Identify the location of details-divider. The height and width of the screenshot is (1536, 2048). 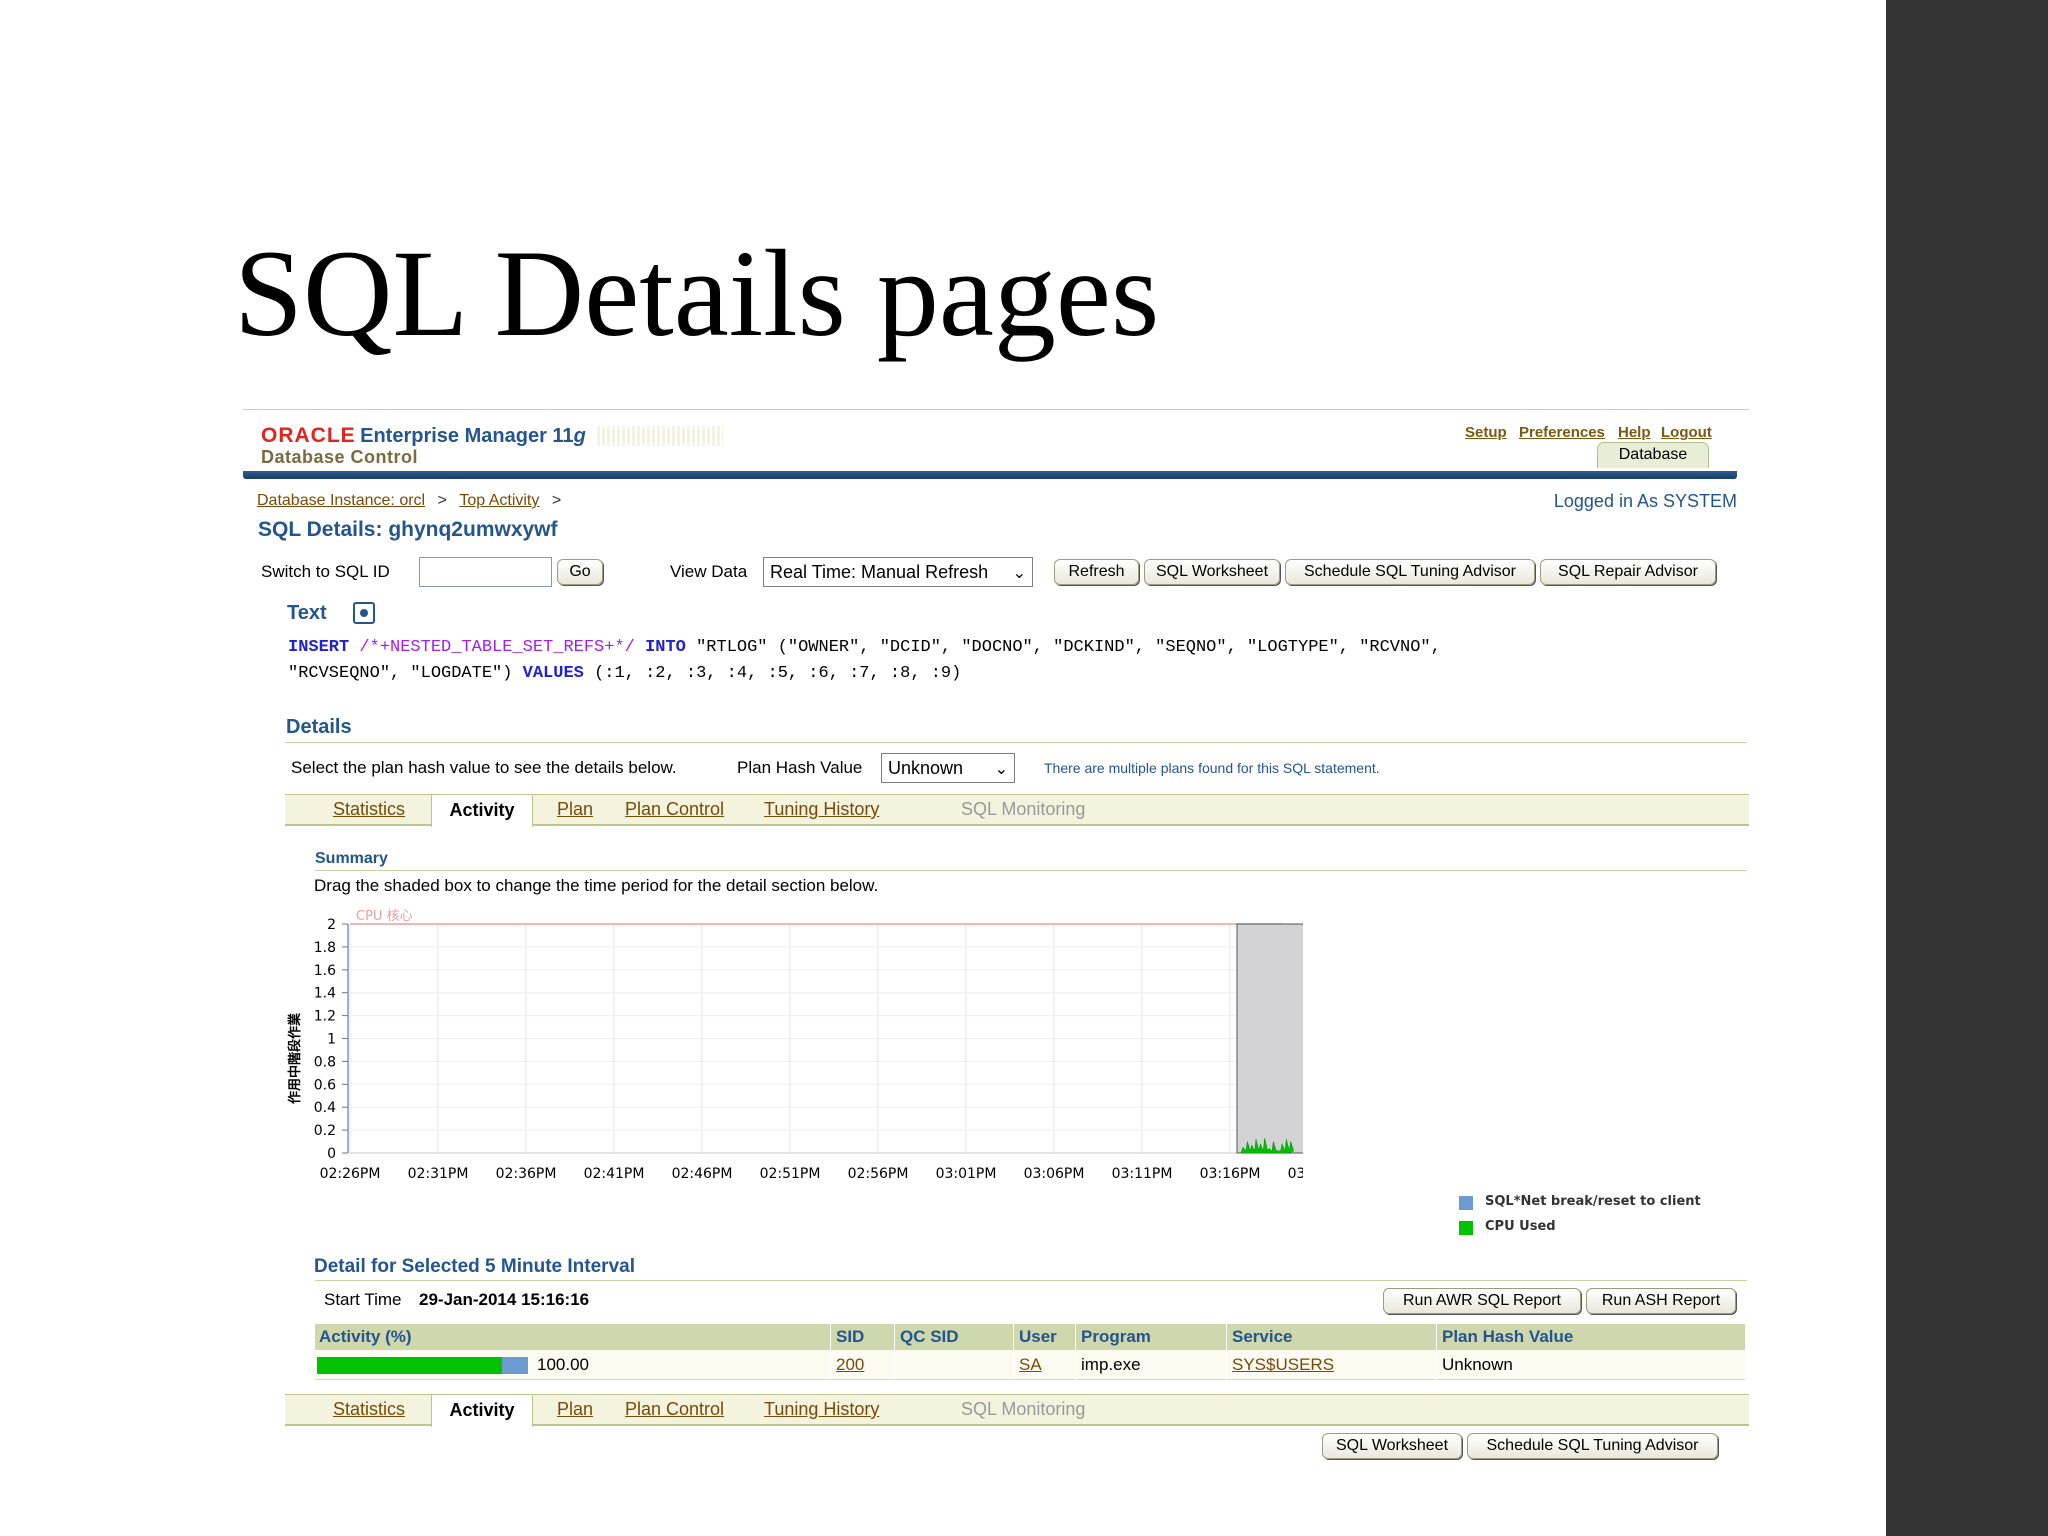
(1016, 742).